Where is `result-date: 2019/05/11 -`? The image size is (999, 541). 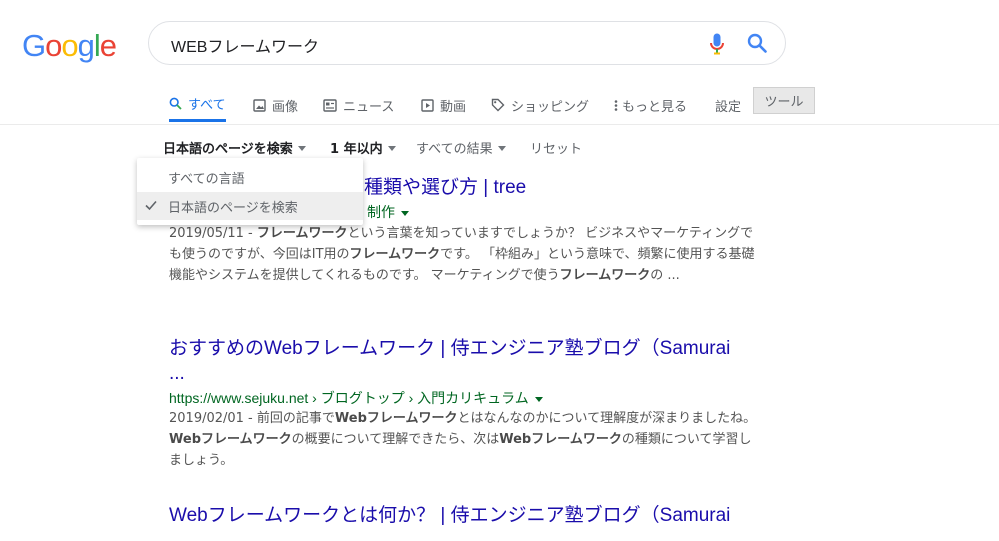 result-date: 2019/05/11 - is located at coordinates (213, 233).